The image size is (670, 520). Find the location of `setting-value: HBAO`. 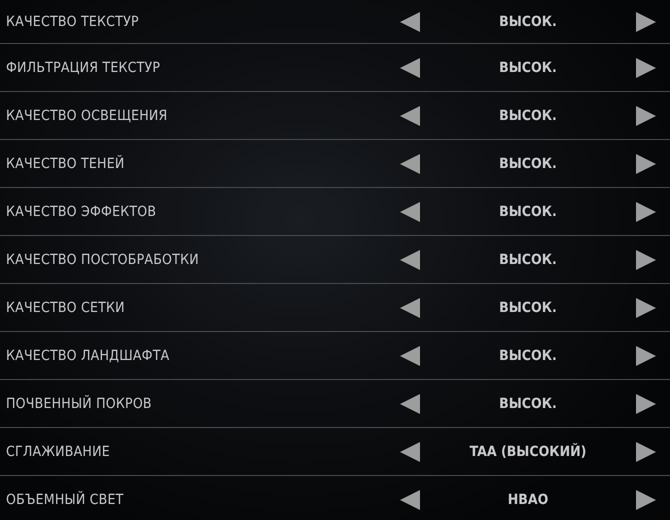

setting-value: HBAO is located at coordinates (528, 500).